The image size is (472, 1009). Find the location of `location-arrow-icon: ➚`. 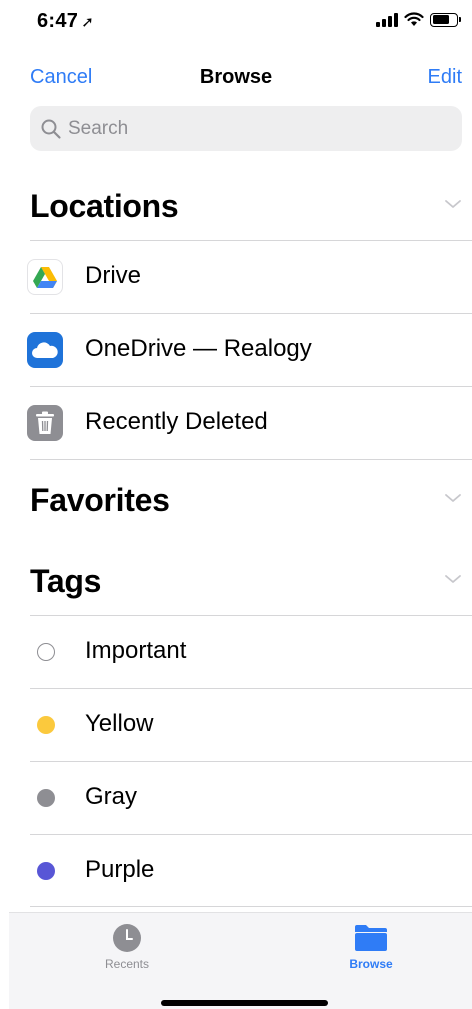

location-arrow-icon: ➚ is located at coordinates (88, 22).